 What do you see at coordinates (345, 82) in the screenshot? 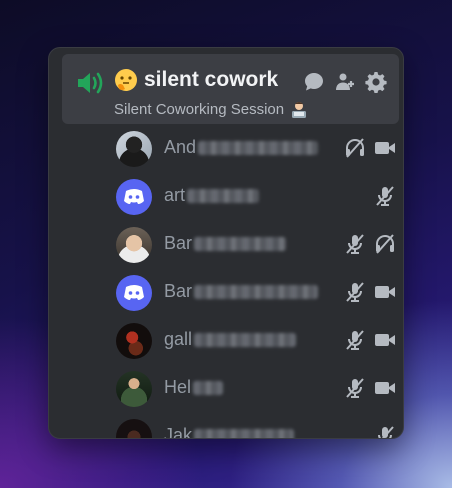
I see `add-member-icon` at bounding box center [345, 82].